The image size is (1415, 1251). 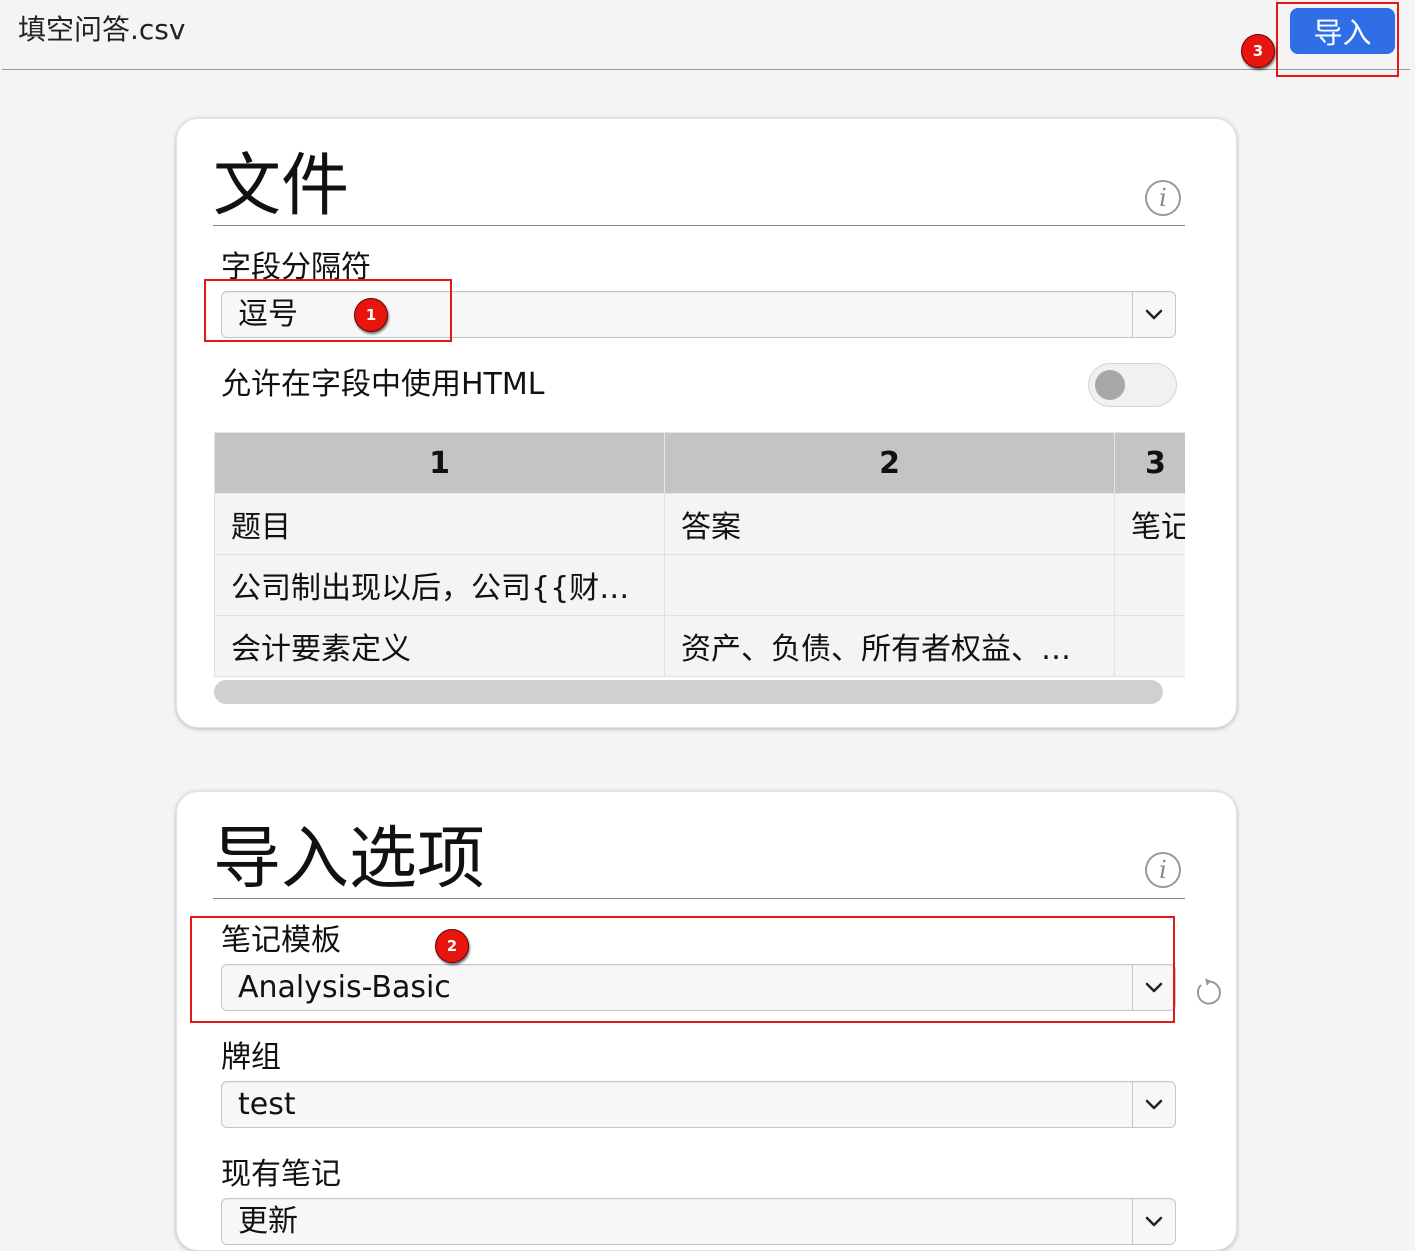 I want to click on annotation-box-notetype, so click(x=682, y=969).